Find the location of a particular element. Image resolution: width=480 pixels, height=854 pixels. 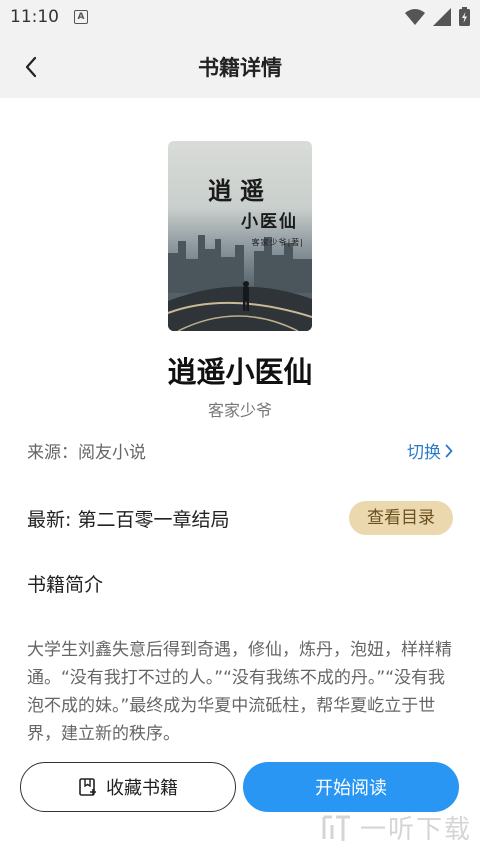

chevron-right-icon is located at coordinates (449, 450).